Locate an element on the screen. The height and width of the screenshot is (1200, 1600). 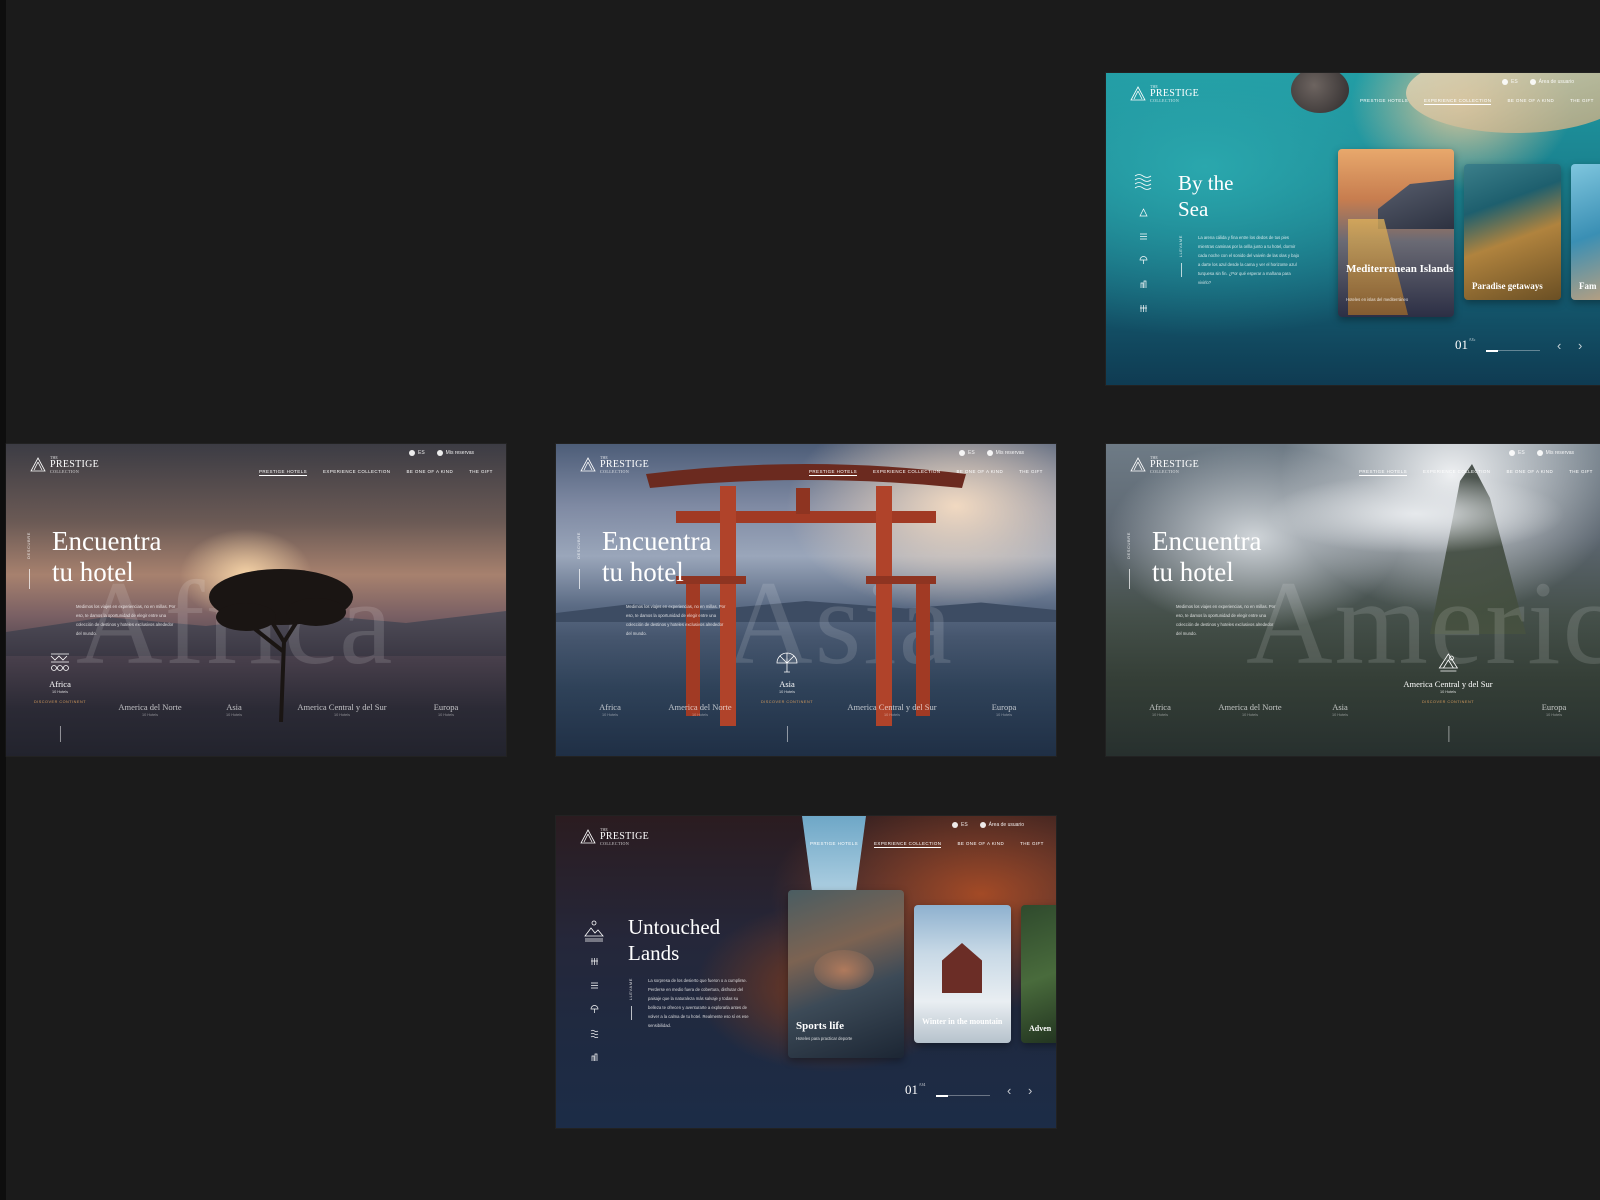
slide-counter: 01/04 is located at coordinates (915, 1090).